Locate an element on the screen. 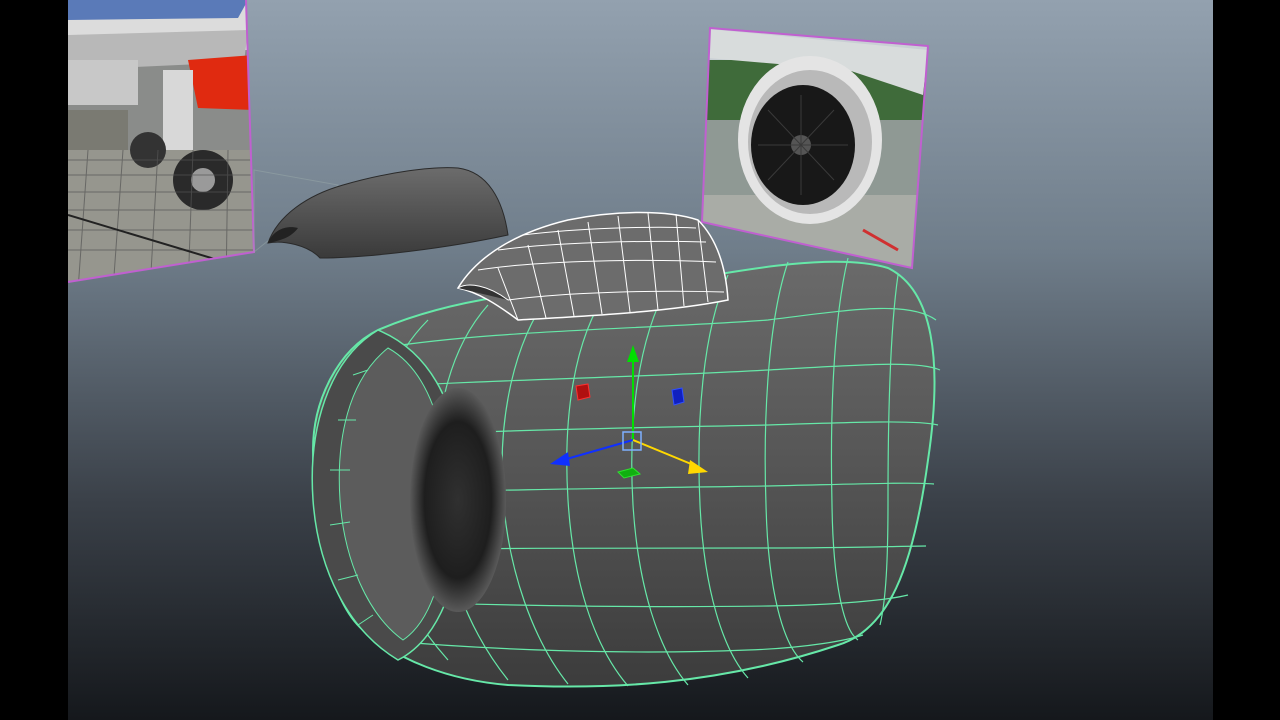 The image size is (1280, 720). letterbox-right is located at coordinates (1246, 360).